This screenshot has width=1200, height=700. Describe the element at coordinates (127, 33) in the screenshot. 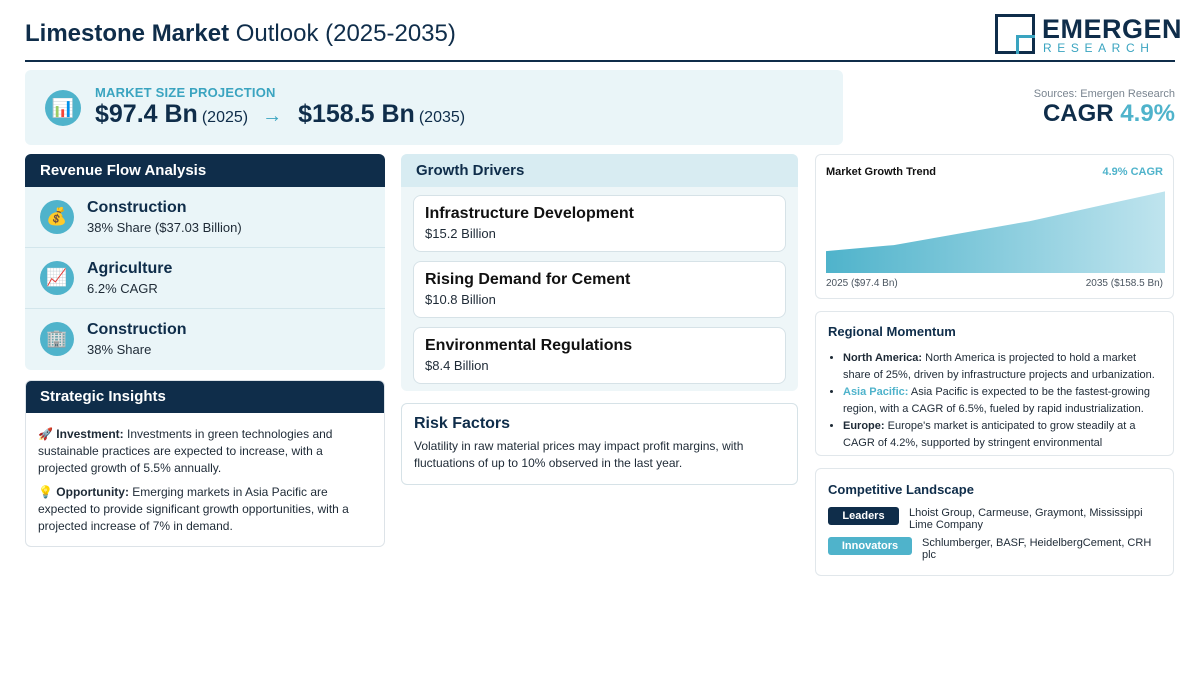

I see `title-bold: Limestone Market` at that location.